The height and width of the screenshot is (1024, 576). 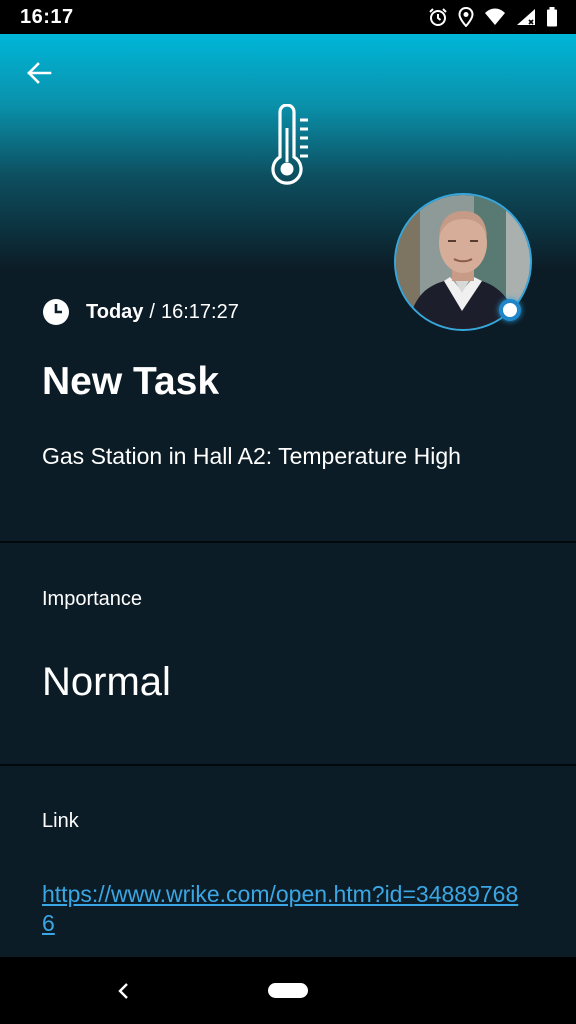 I want to click on nav-back-icon, so click(x=123, y=991).